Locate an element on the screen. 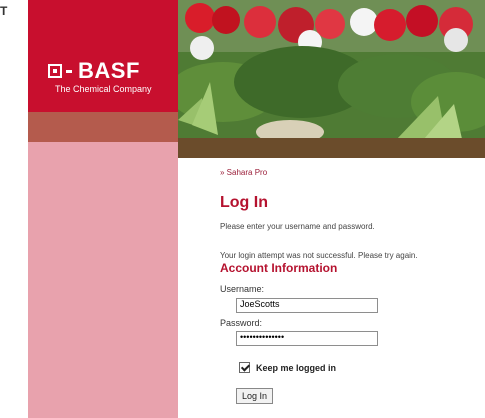 The height and width of the screenshot is (418, 485). remember-me-label: Keep me logged in is located at coordinates (296, 368).